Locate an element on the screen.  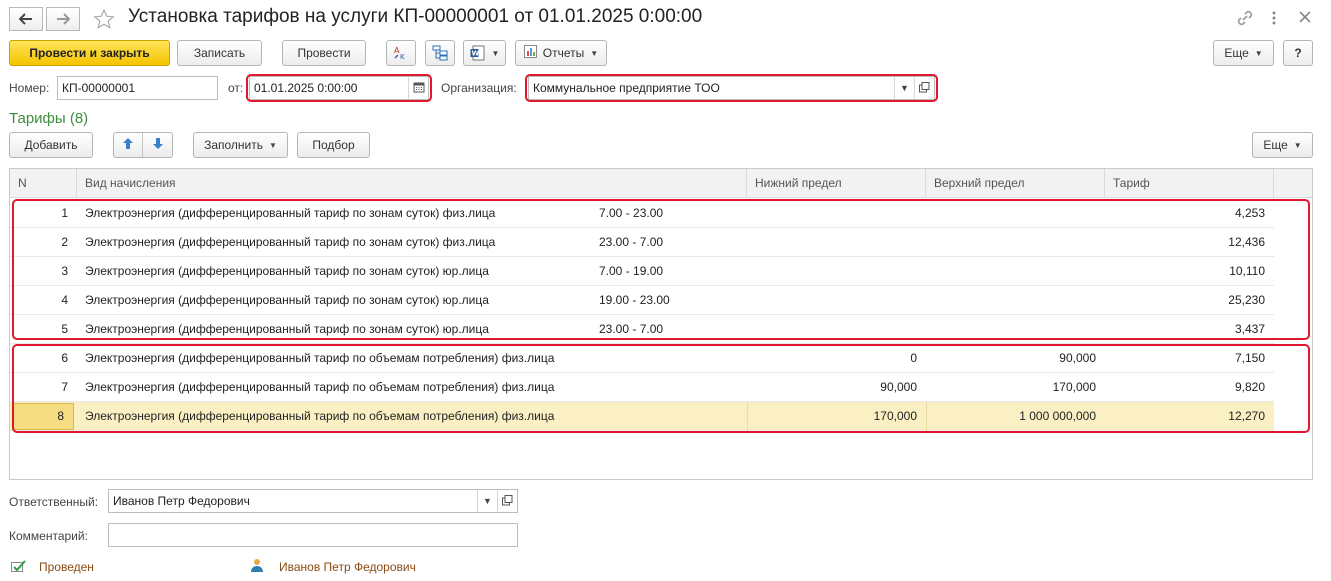
cell-zone: 7.00 - 23.00 is located at coordinates (669, 213).